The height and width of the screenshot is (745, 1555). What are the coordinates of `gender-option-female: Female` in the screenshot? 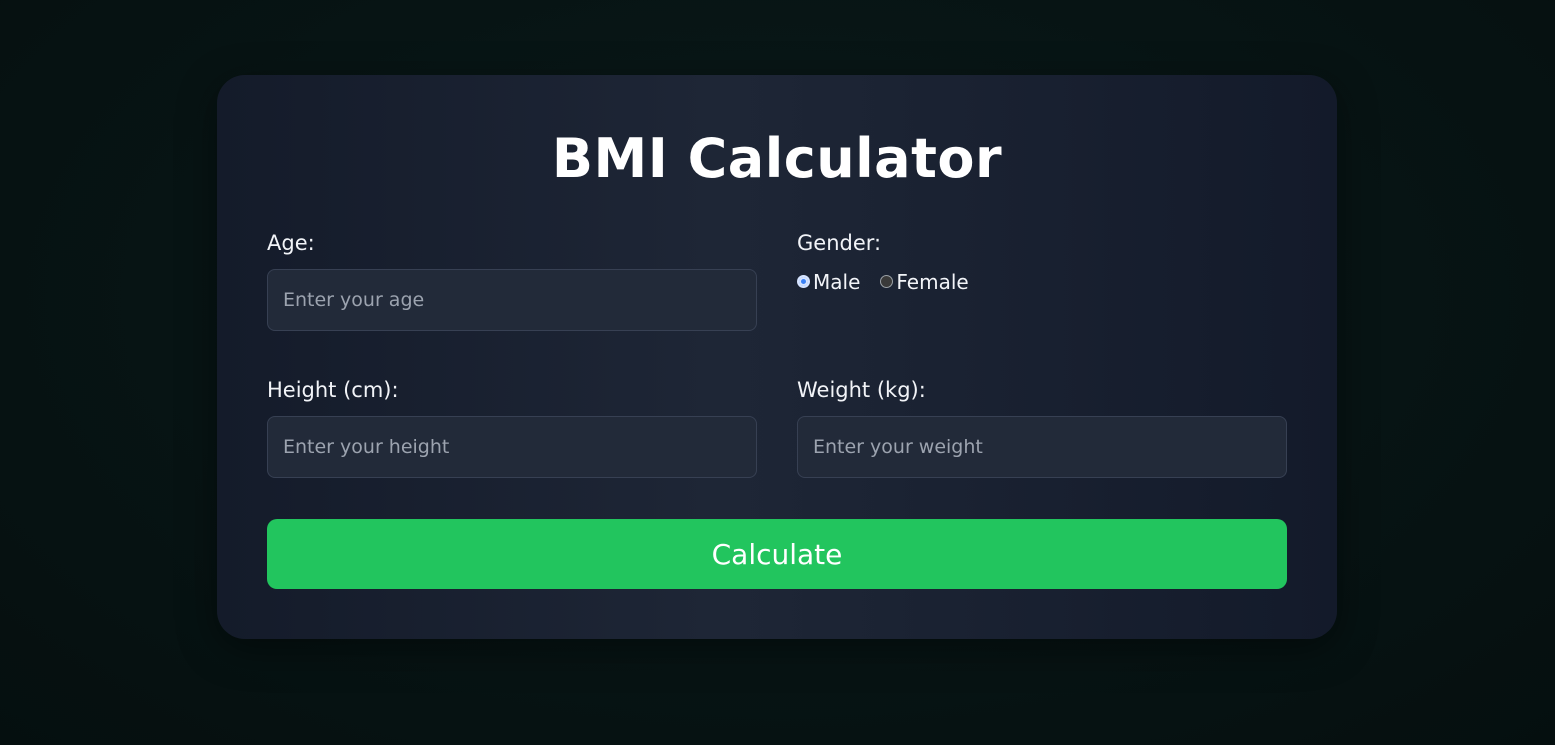 It's located at (924, 282).